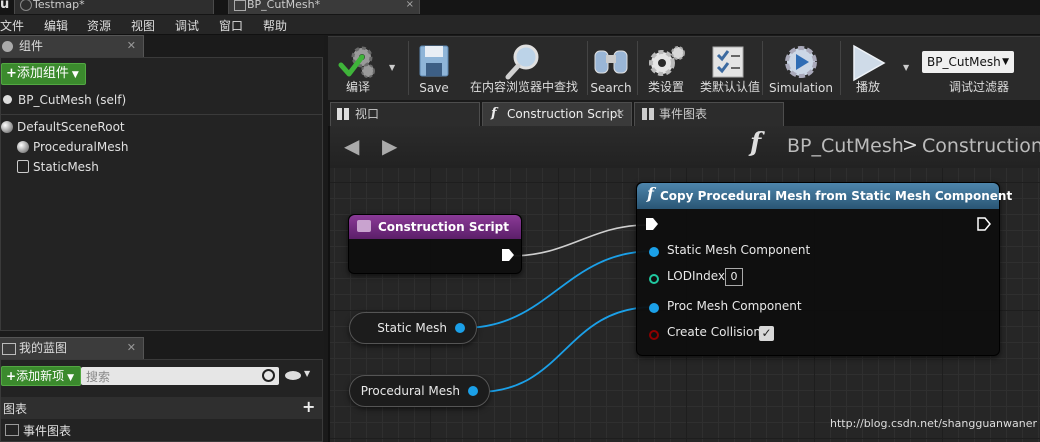 The height and width of the screenshot is (442, 1040). Describe the element at coordinates (709, 114) in the screenshot. I see `tab-event-graph: 事件图表` at that location.